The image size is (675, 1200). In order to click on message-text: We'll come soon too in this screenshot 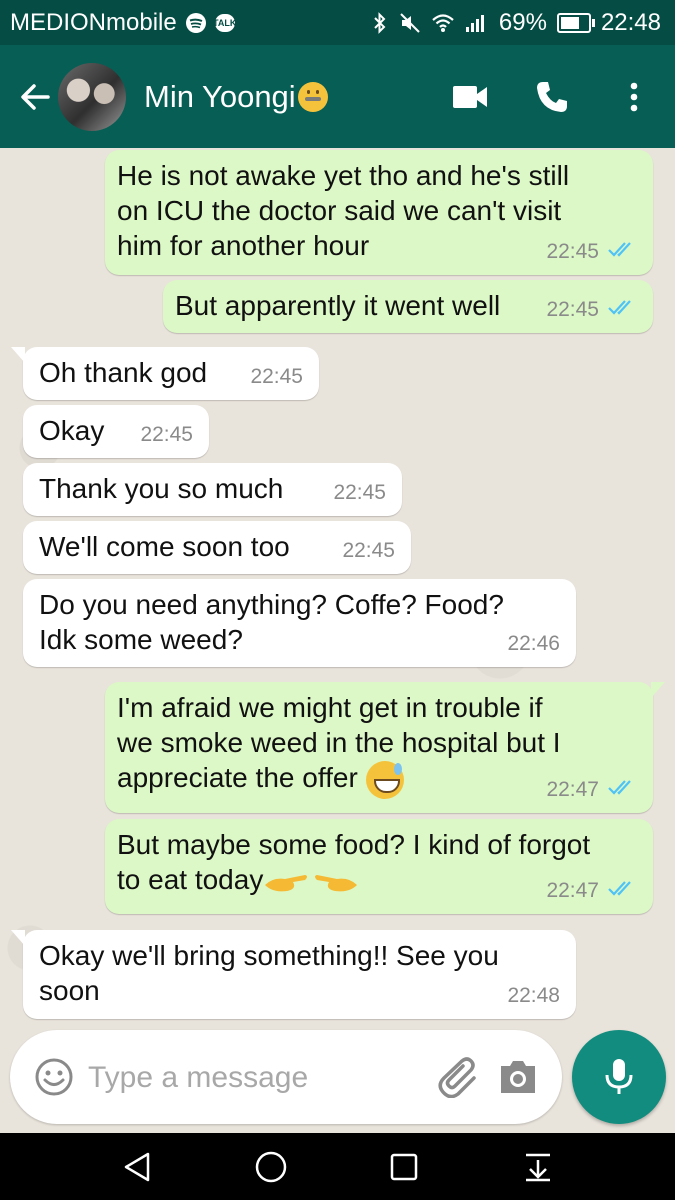, I will do `click(164, 546)`.